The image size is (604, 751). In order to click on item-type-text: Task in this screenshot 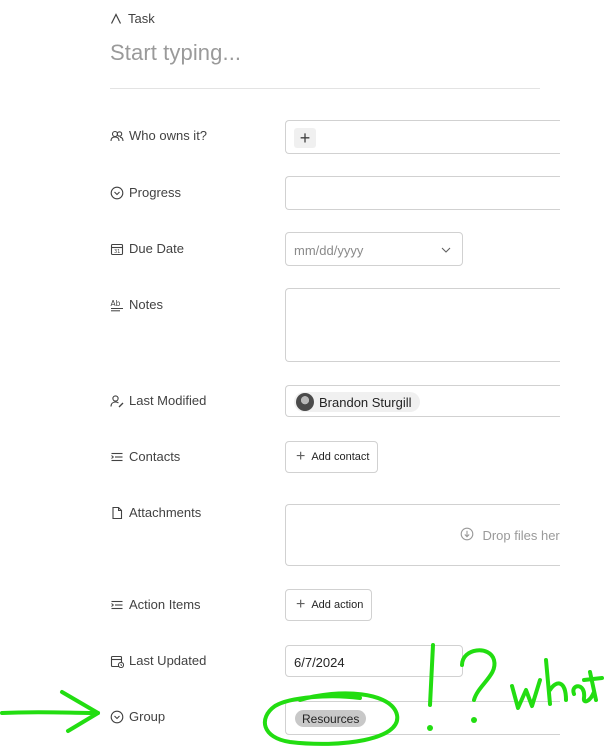, I will do `click(141, 18)`.